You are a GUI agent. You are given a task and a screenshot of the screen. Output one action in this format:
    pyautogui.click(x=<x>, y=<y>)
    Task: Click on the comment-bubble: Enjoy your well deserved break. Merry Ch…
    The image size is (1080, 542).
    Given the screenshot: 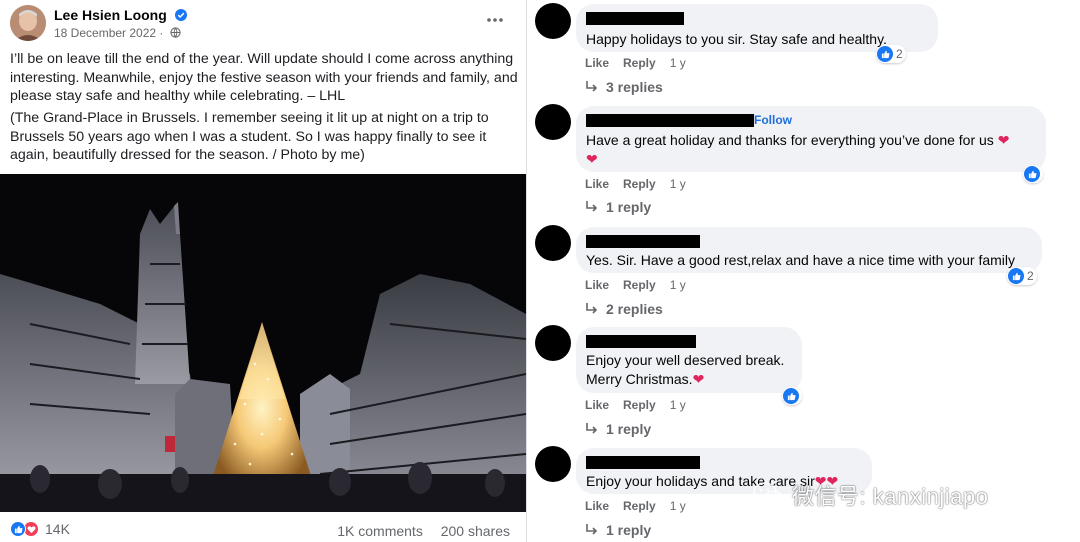 What is the action you would take?
    pyautogui.click(x=689, y=360)
    